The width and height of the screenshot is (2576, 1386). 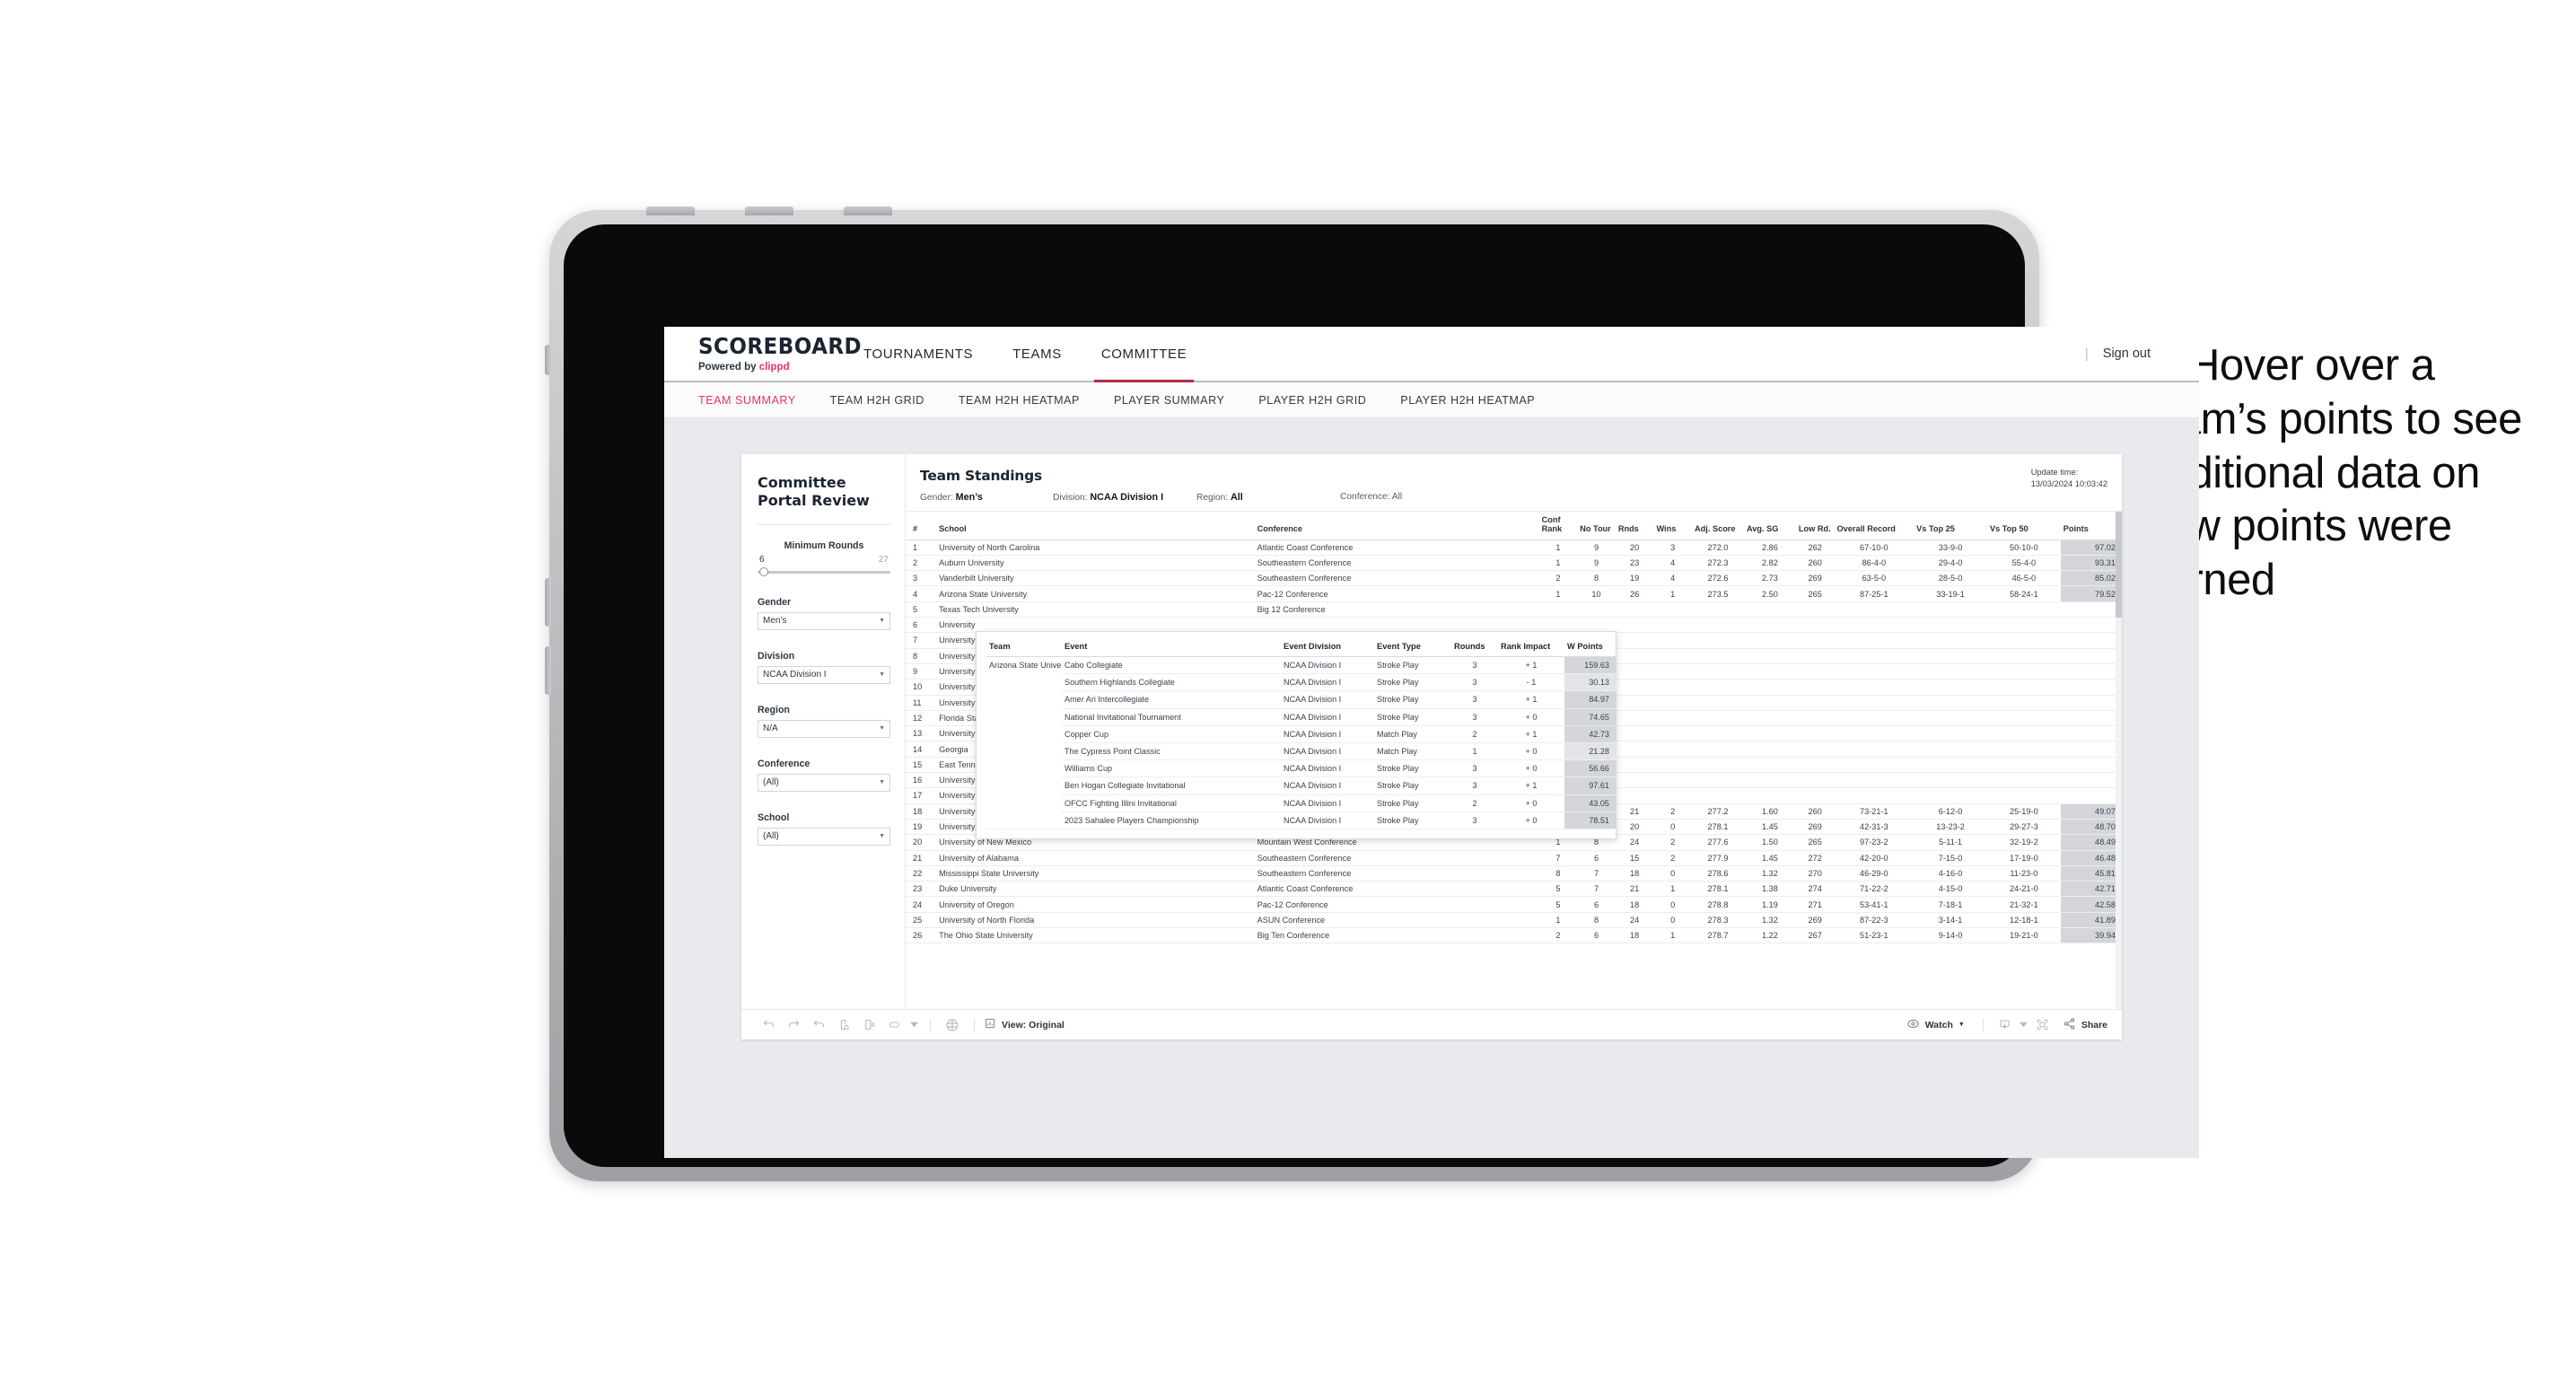 What do you see at coordinates (1019, 400) in the screenshot?
I see `tab-team-h2h-heatmap: TEAM H2H HEATMAP` at bounding box center [1019, 400].